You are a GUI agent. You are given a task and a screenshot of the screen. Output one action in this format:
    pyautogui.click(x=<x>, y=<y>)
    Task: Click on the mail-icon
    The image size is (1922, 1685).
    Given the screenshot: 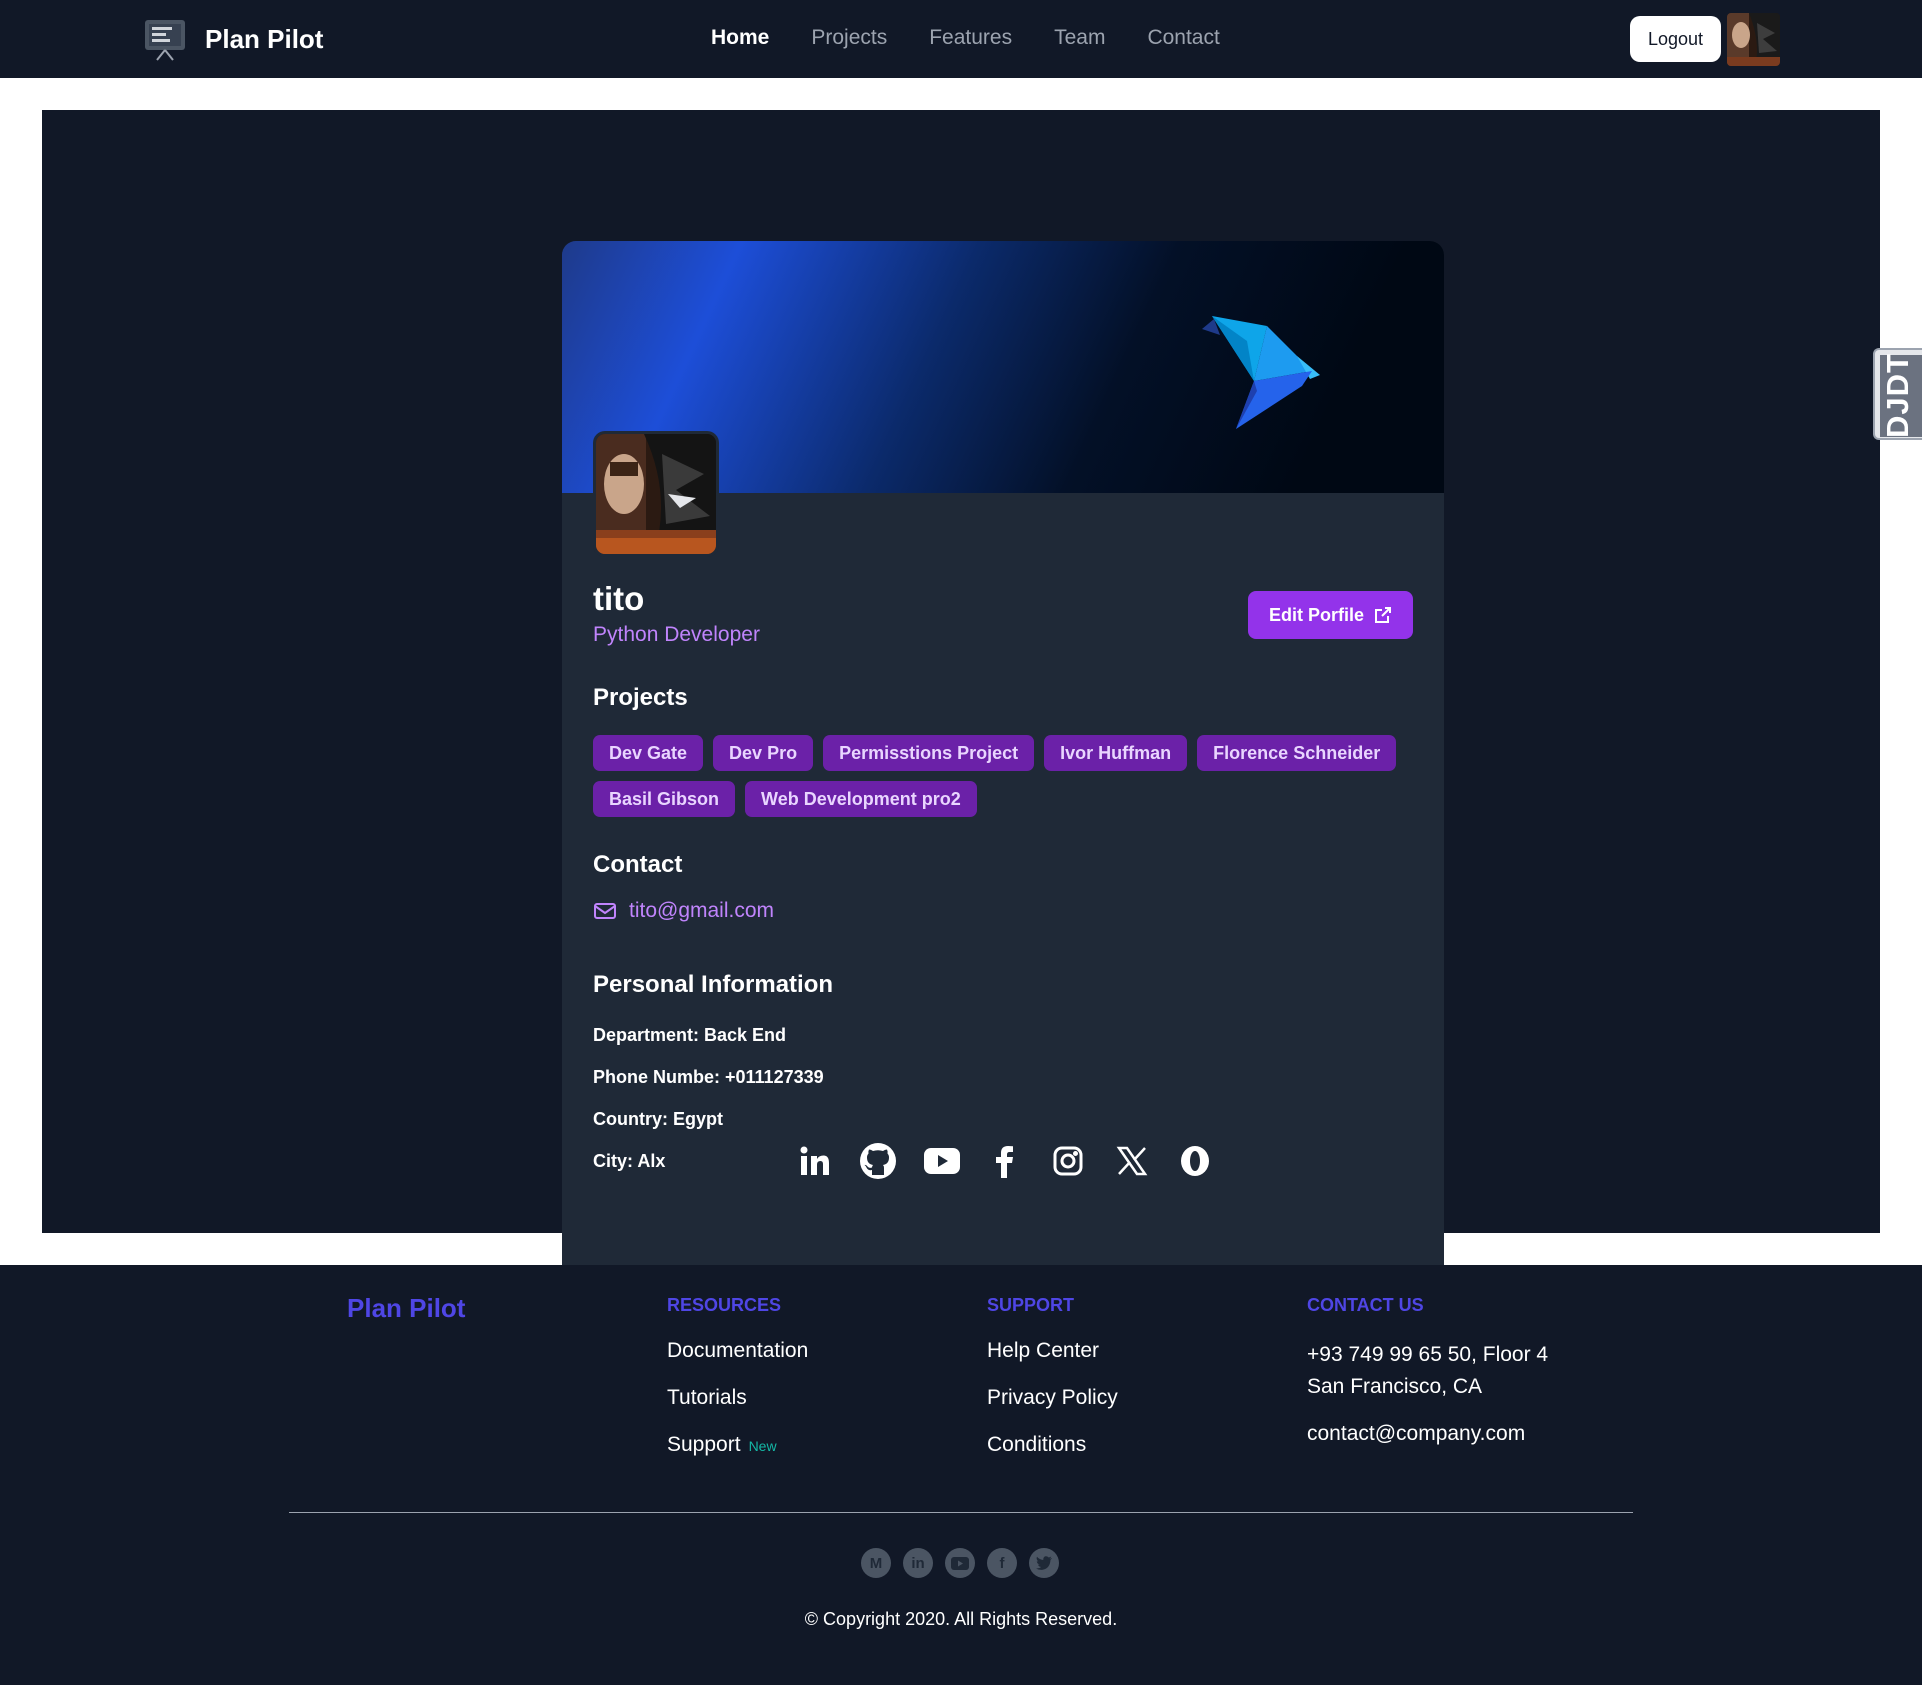 What is the action you would take?
    pyautogui.click(x=605, y=911)
    